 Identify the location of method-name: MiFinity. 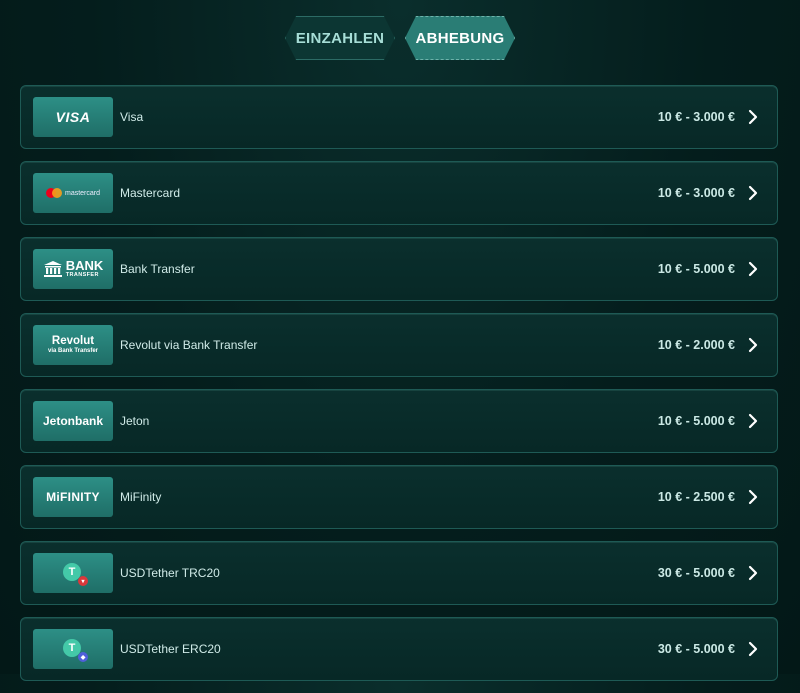
(141, 497).